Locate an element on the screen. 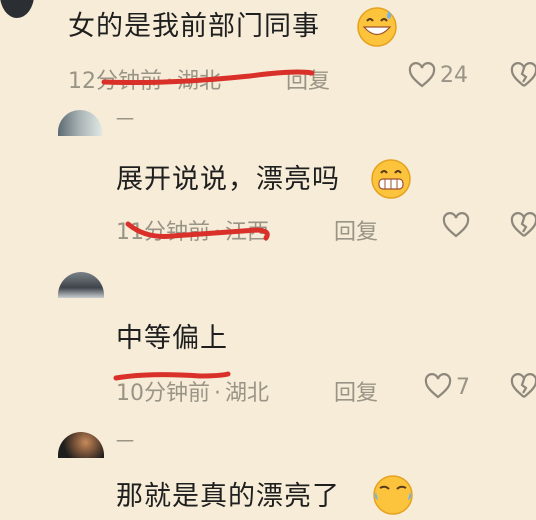  laughing-tears-emoji is located at coordinates (393, 495).